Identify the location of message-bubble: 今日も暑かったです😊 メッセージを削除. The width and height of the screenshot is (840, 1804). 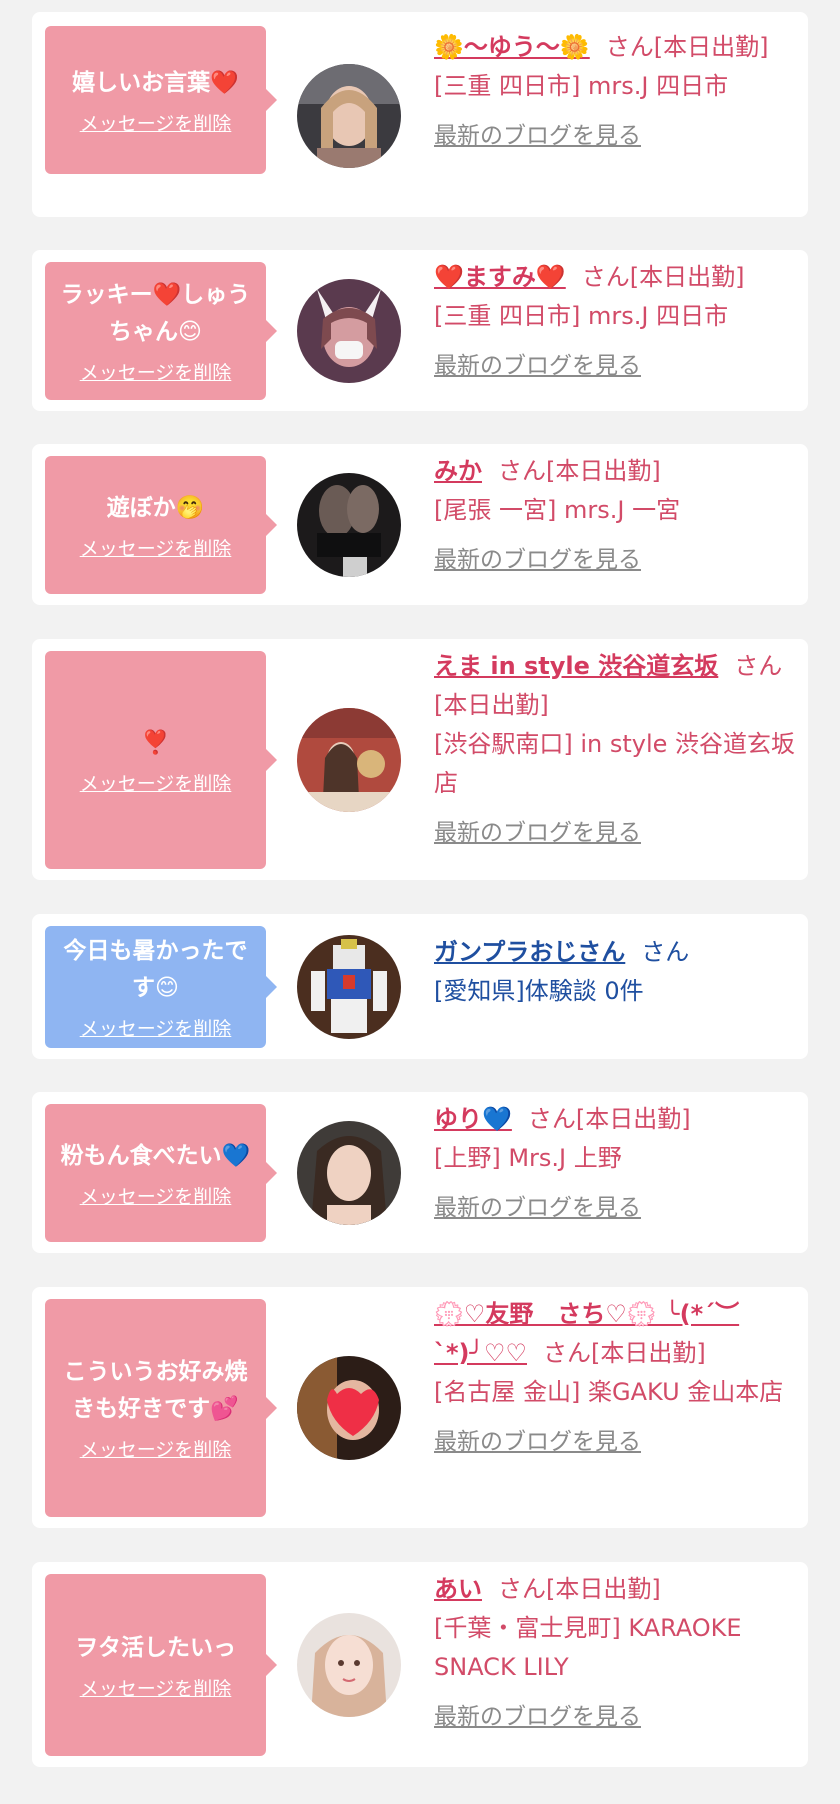
(161, 987).